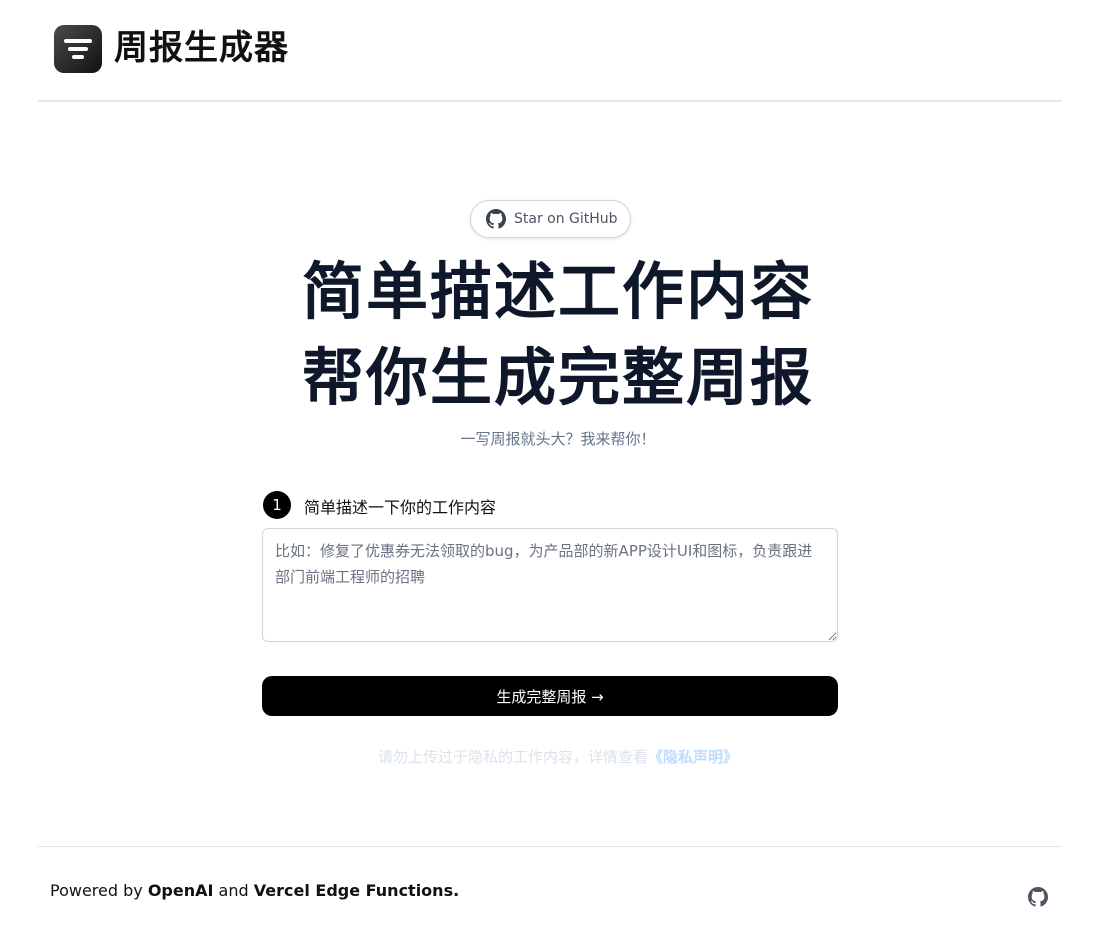 Image resolution: width=1116 pixels, height=933 pixels. Describe the element at coordinates (693, 757) in the screenshot. I see `privacy-policy-link: 《隐私声明》` at that location.